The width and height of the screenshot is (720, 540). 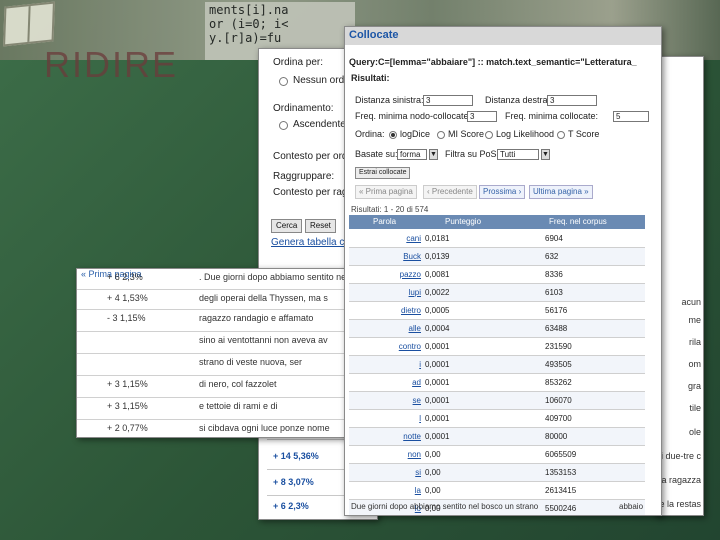 I want to click on collocate-word-link: alle, so click(x=385, y=328).